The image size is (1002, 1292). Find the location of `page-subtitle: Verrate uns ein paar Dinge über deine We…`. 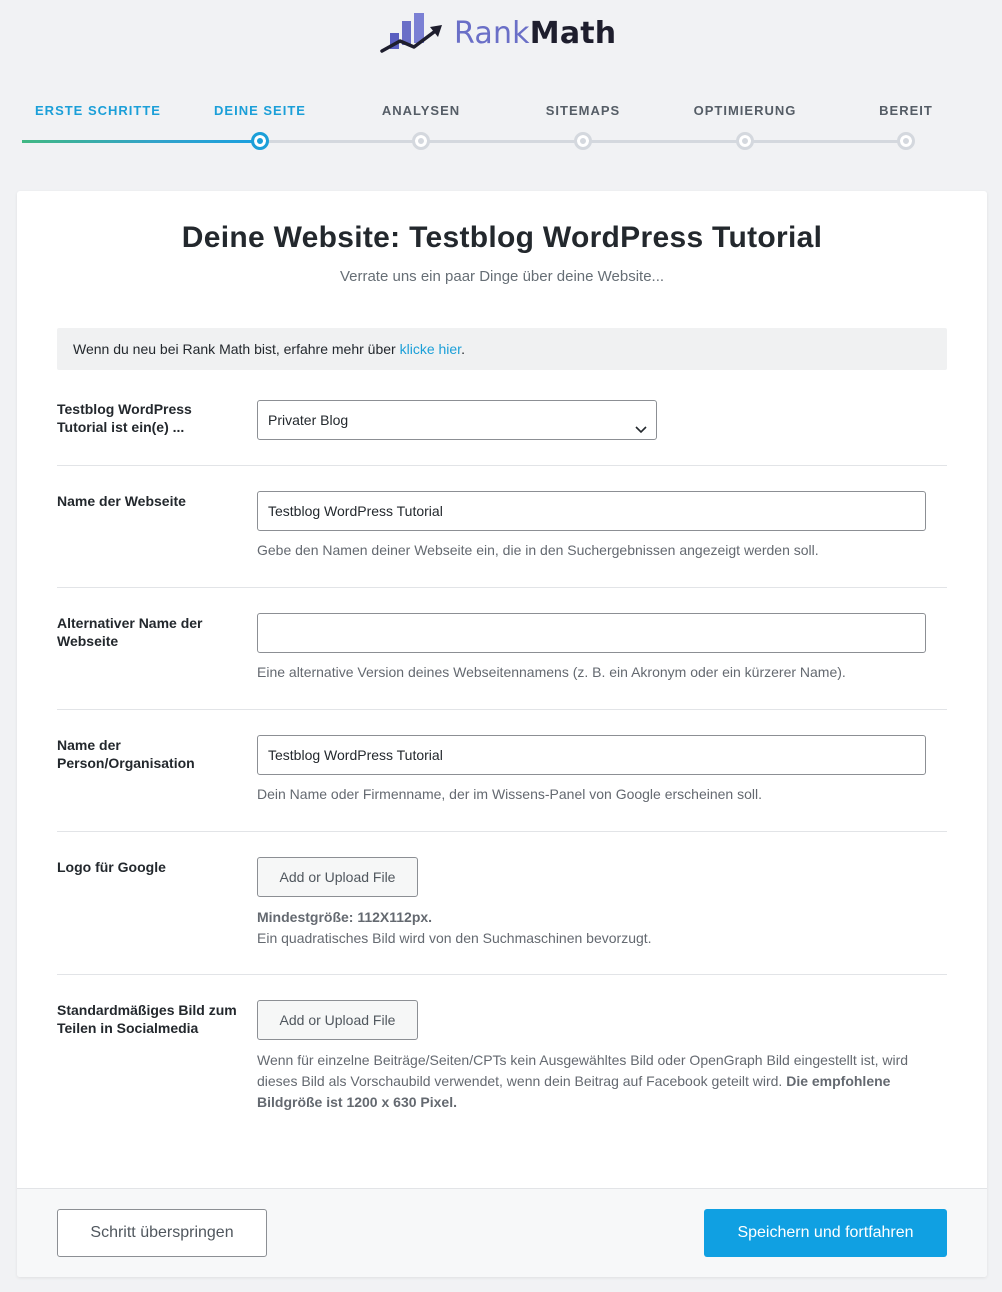

page-subtitle: Verrate uns ein paar Dinge über deine We… is located at coordinates (502, 276).